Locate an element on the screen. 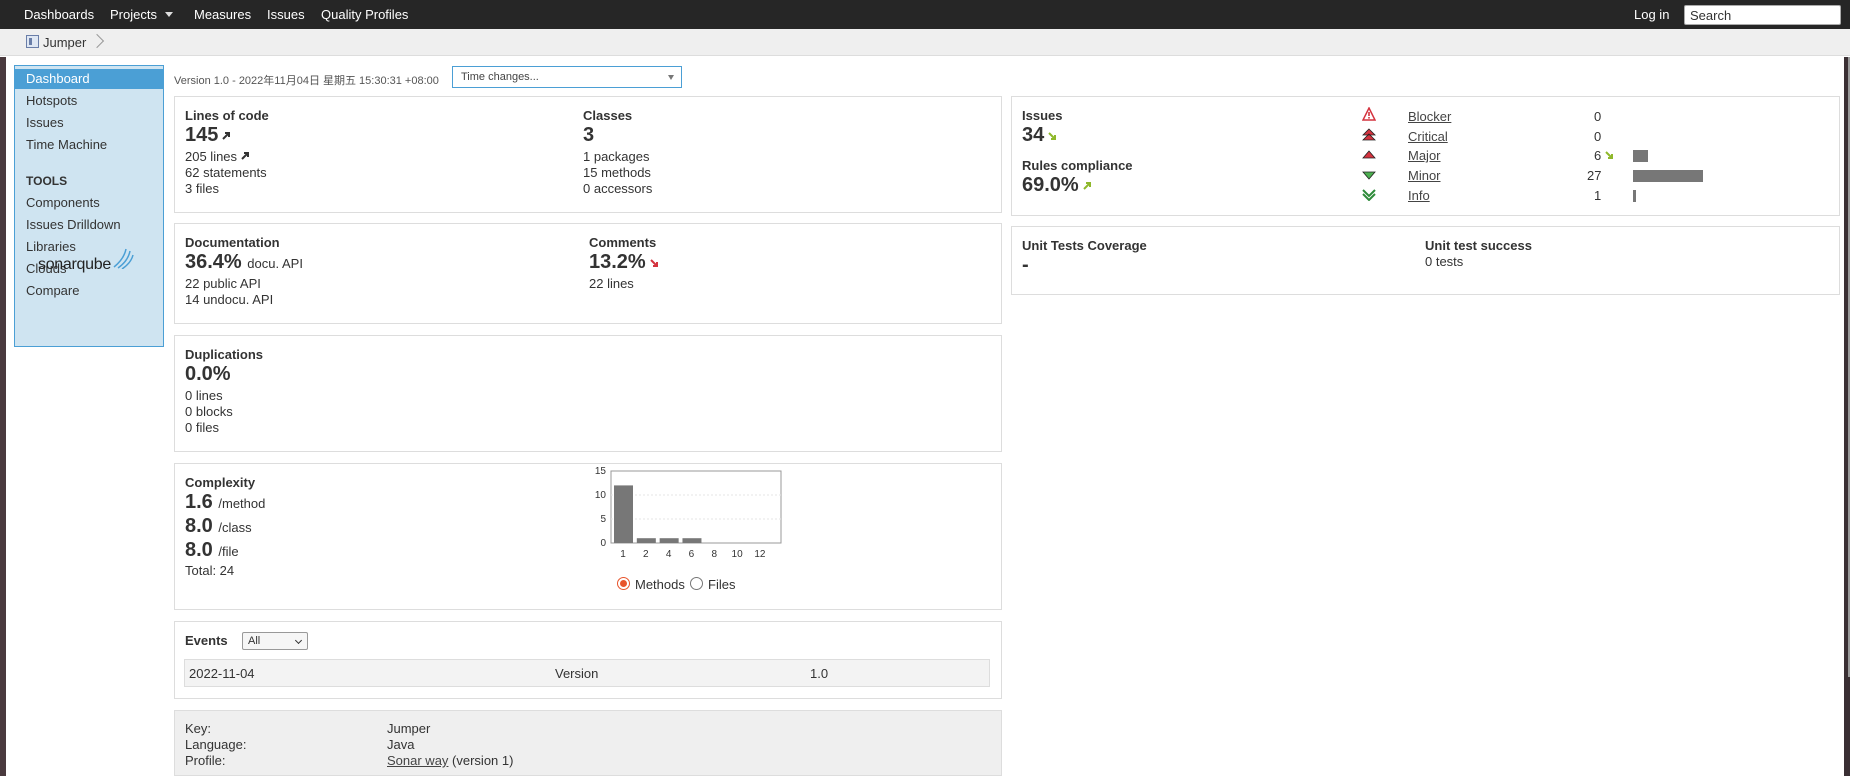 Image resolution: width=1850 pixels, height=776 pixels. chart-x-tick-label: 6 is located at coordinates (692, 554).